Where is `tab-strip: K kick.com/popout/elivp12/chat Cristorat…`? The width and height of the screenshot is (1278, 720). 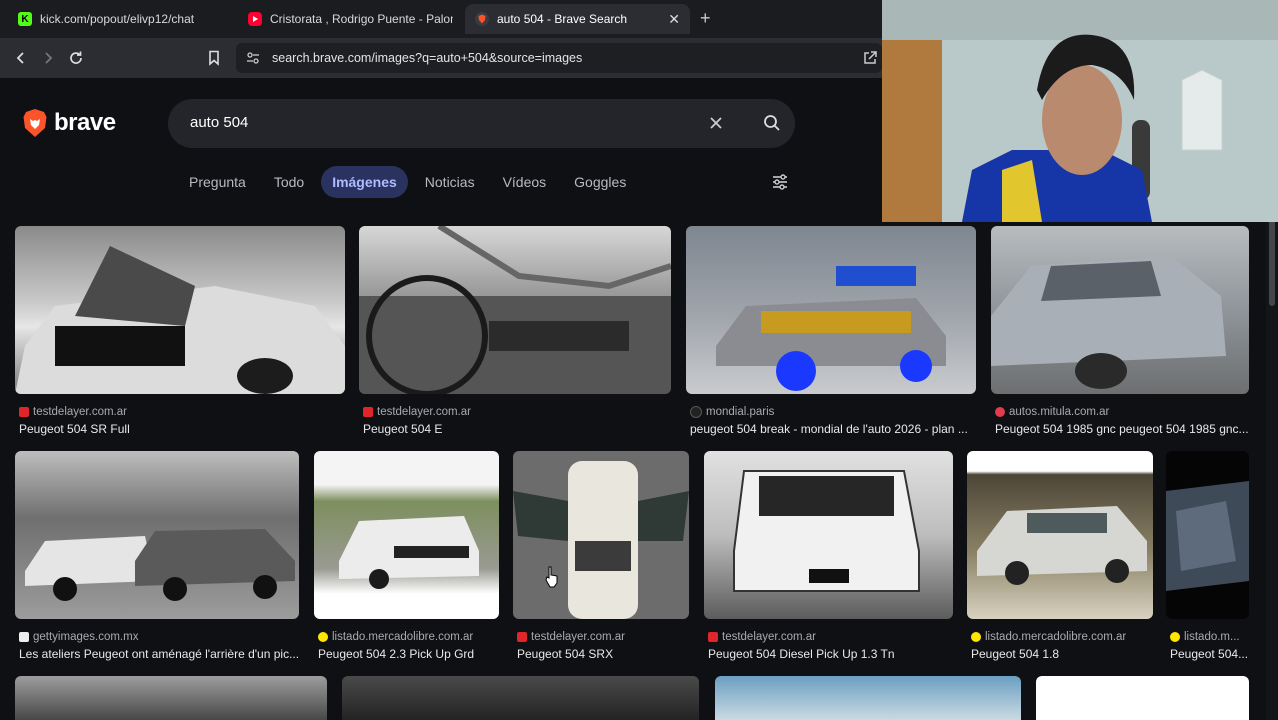
tab-strip: K kick.com/popout/elivp12/chat Cristorat… is located at coordinates (441, 19).